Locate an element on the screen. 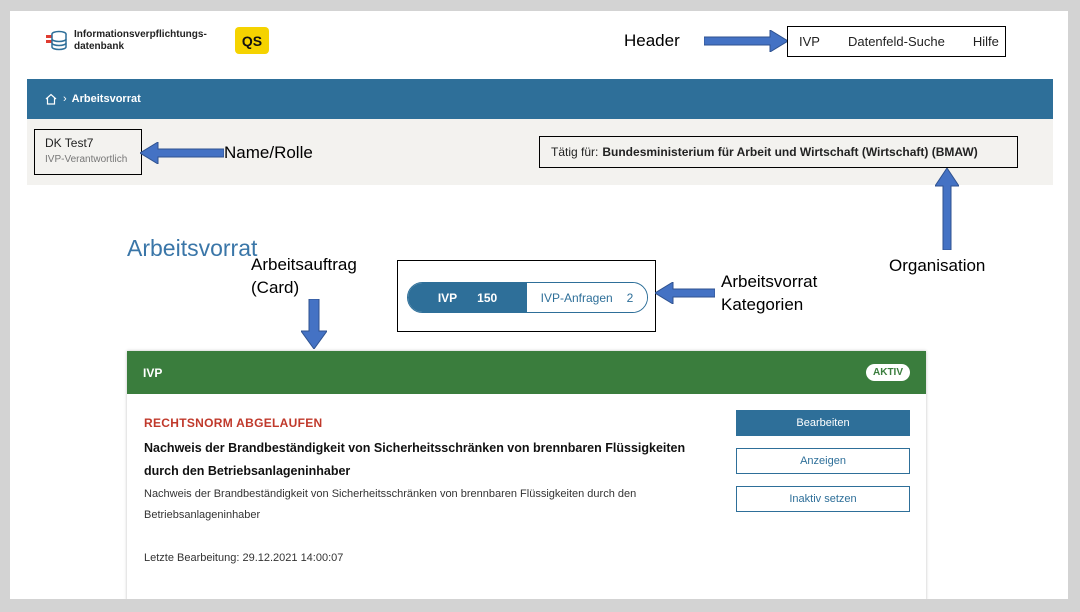  page-title: Arbeitsvorrat is located at coordinates (192, 248).